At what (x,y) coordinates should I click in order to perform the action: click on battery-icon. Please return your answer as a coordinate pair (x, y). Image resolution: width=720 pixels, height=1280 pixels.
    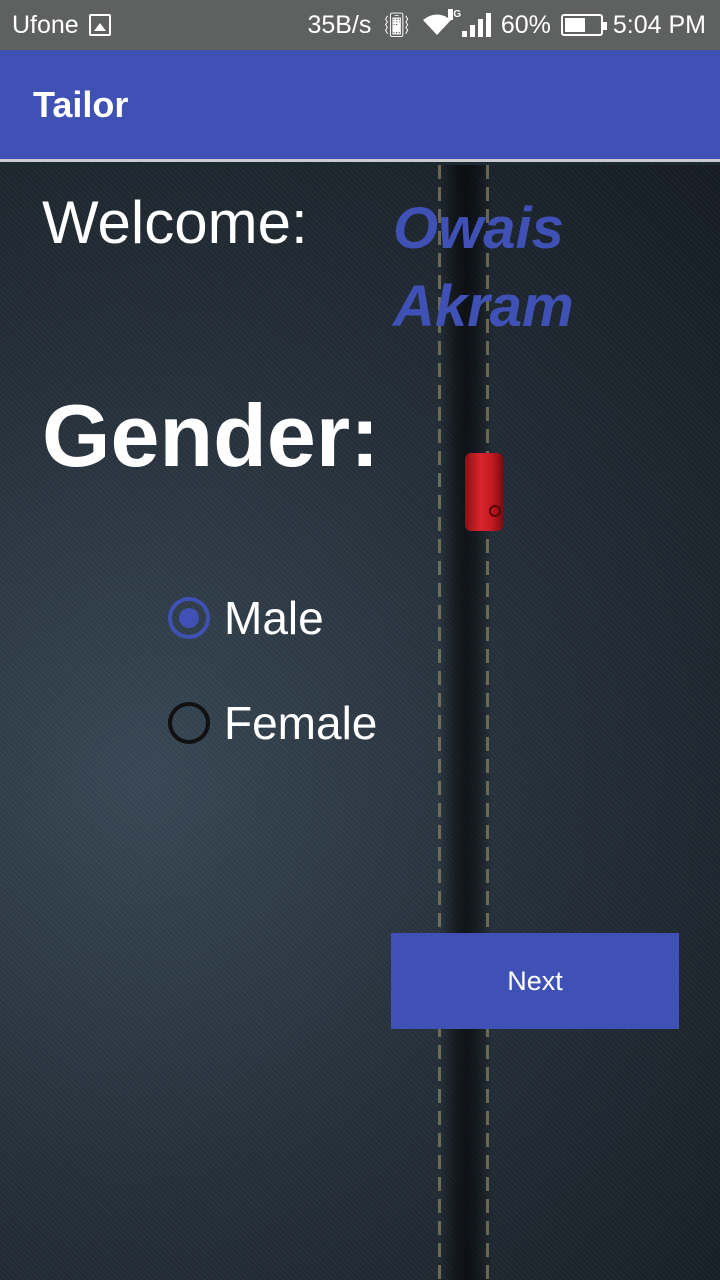
    Looking at the image, I should click on (583, 25).